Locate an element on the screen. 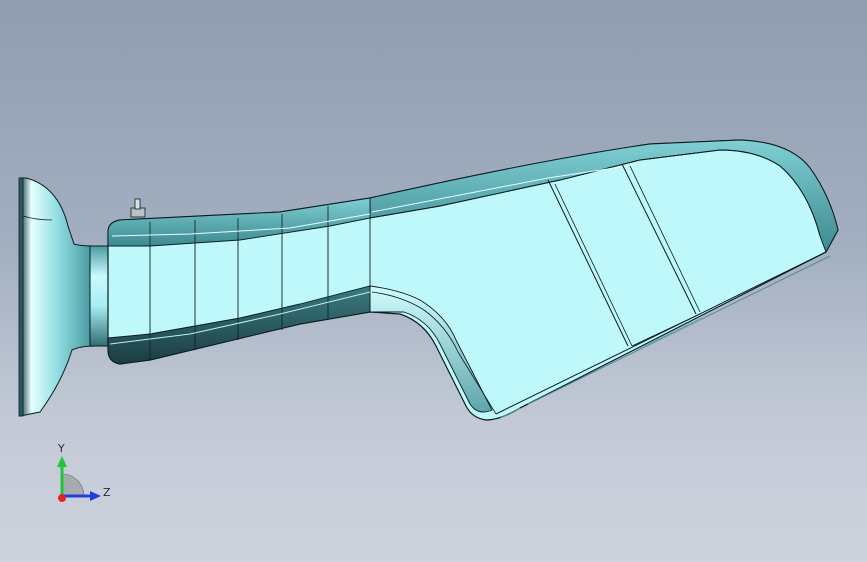  z-axis-label: Z is located at coordinates (107, 492).